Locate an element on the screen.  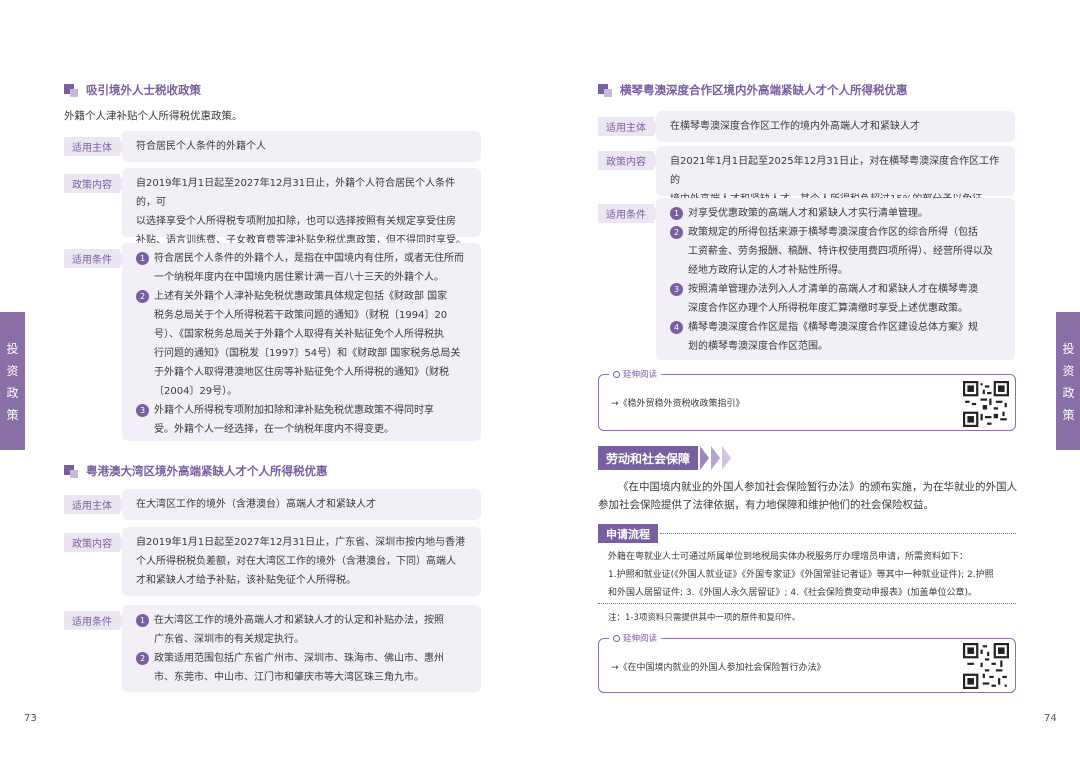
condition-line: 〔2004〕29号）。 is located at coordinates (196, 391).